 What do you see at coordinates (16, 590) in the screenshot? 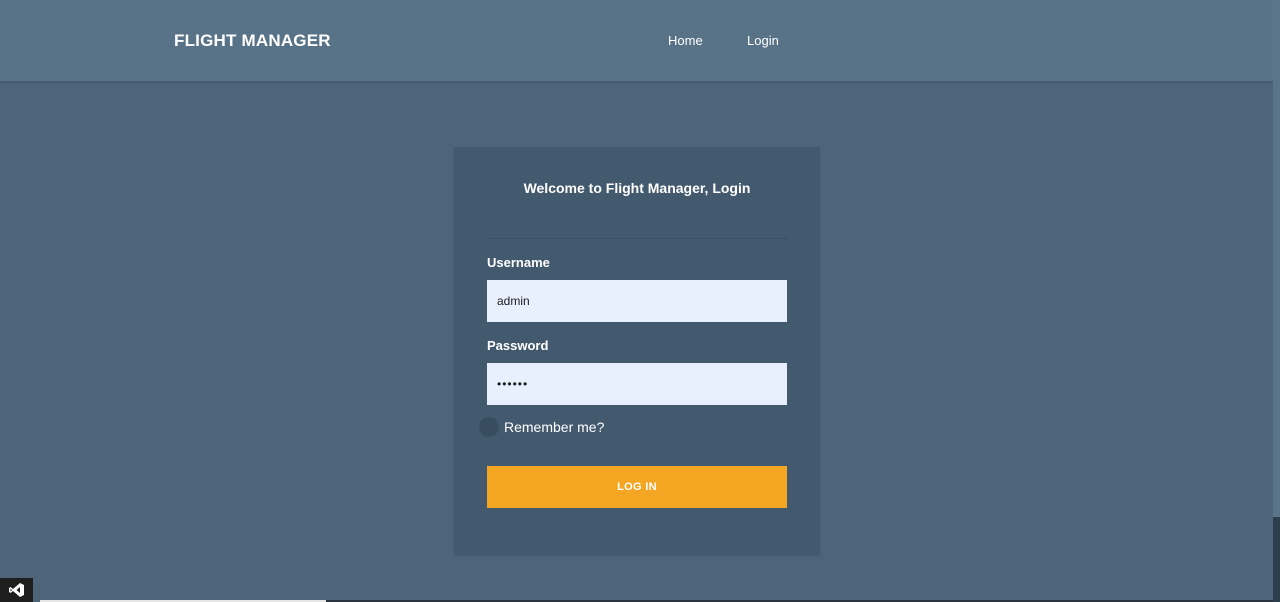
I see `visual-studio-icon` at bounding box center [16, 590].